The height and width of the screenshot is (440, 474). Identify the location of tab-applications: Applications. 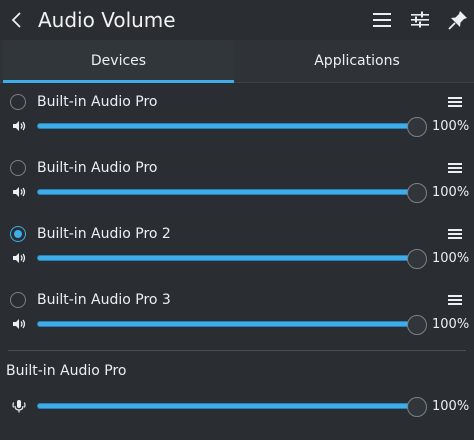
(357, 61).